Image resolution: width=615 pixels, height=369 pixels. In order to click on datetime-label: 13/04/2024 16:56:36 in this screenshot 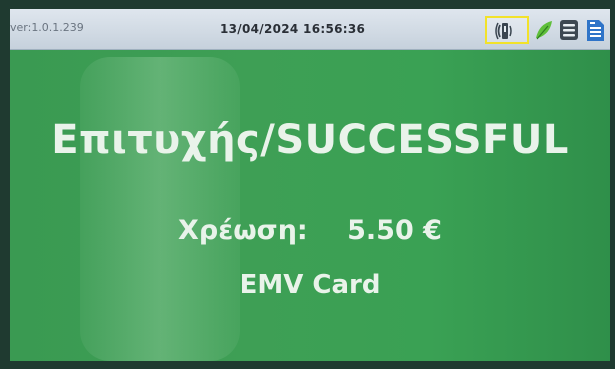, I will do `click(293, 29)`.